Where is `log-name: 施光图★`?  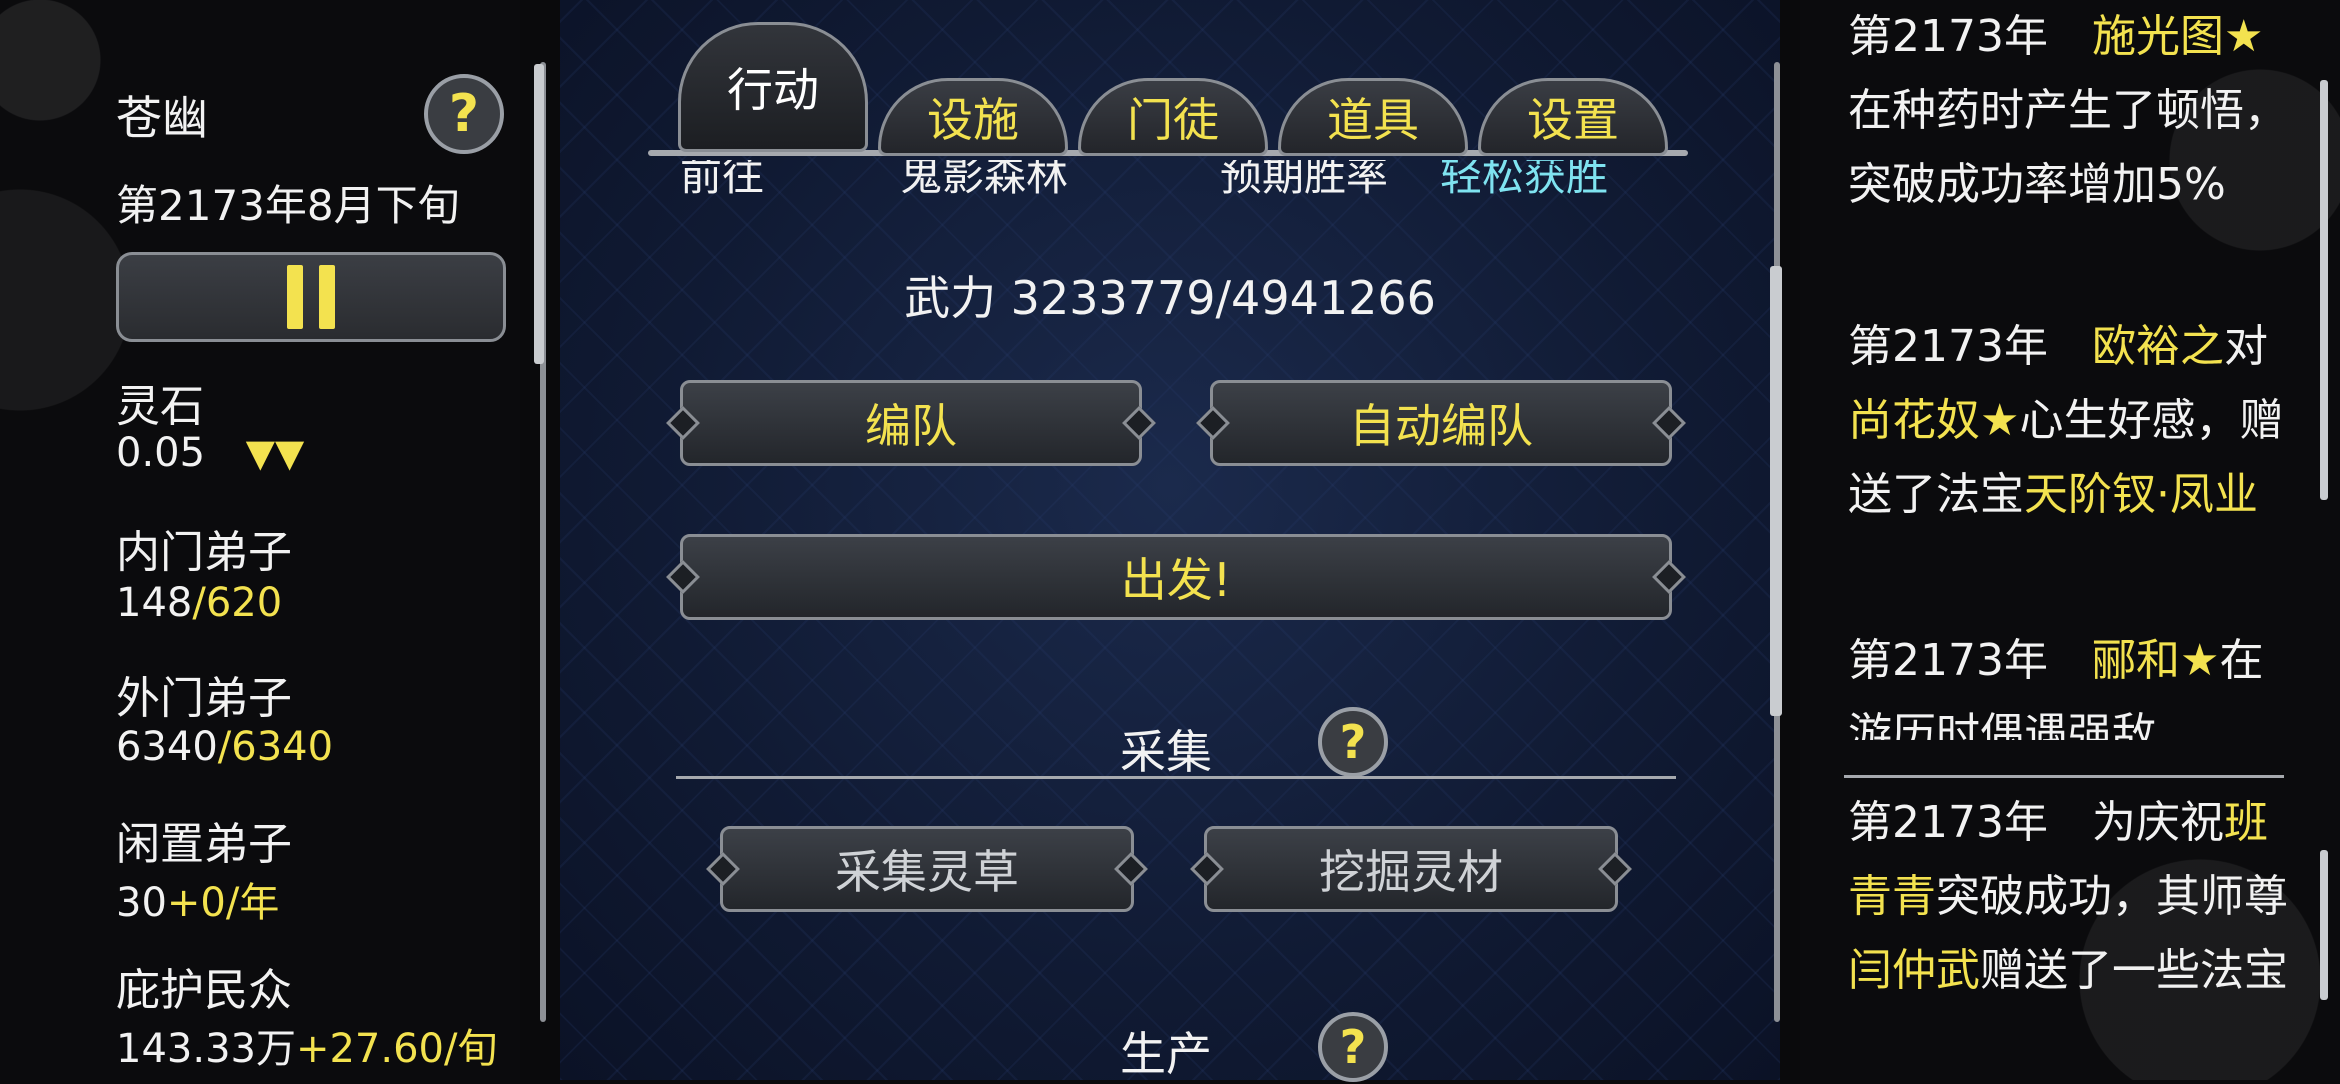 log-name: 施光图★ is located at coordinates (2177, 36).